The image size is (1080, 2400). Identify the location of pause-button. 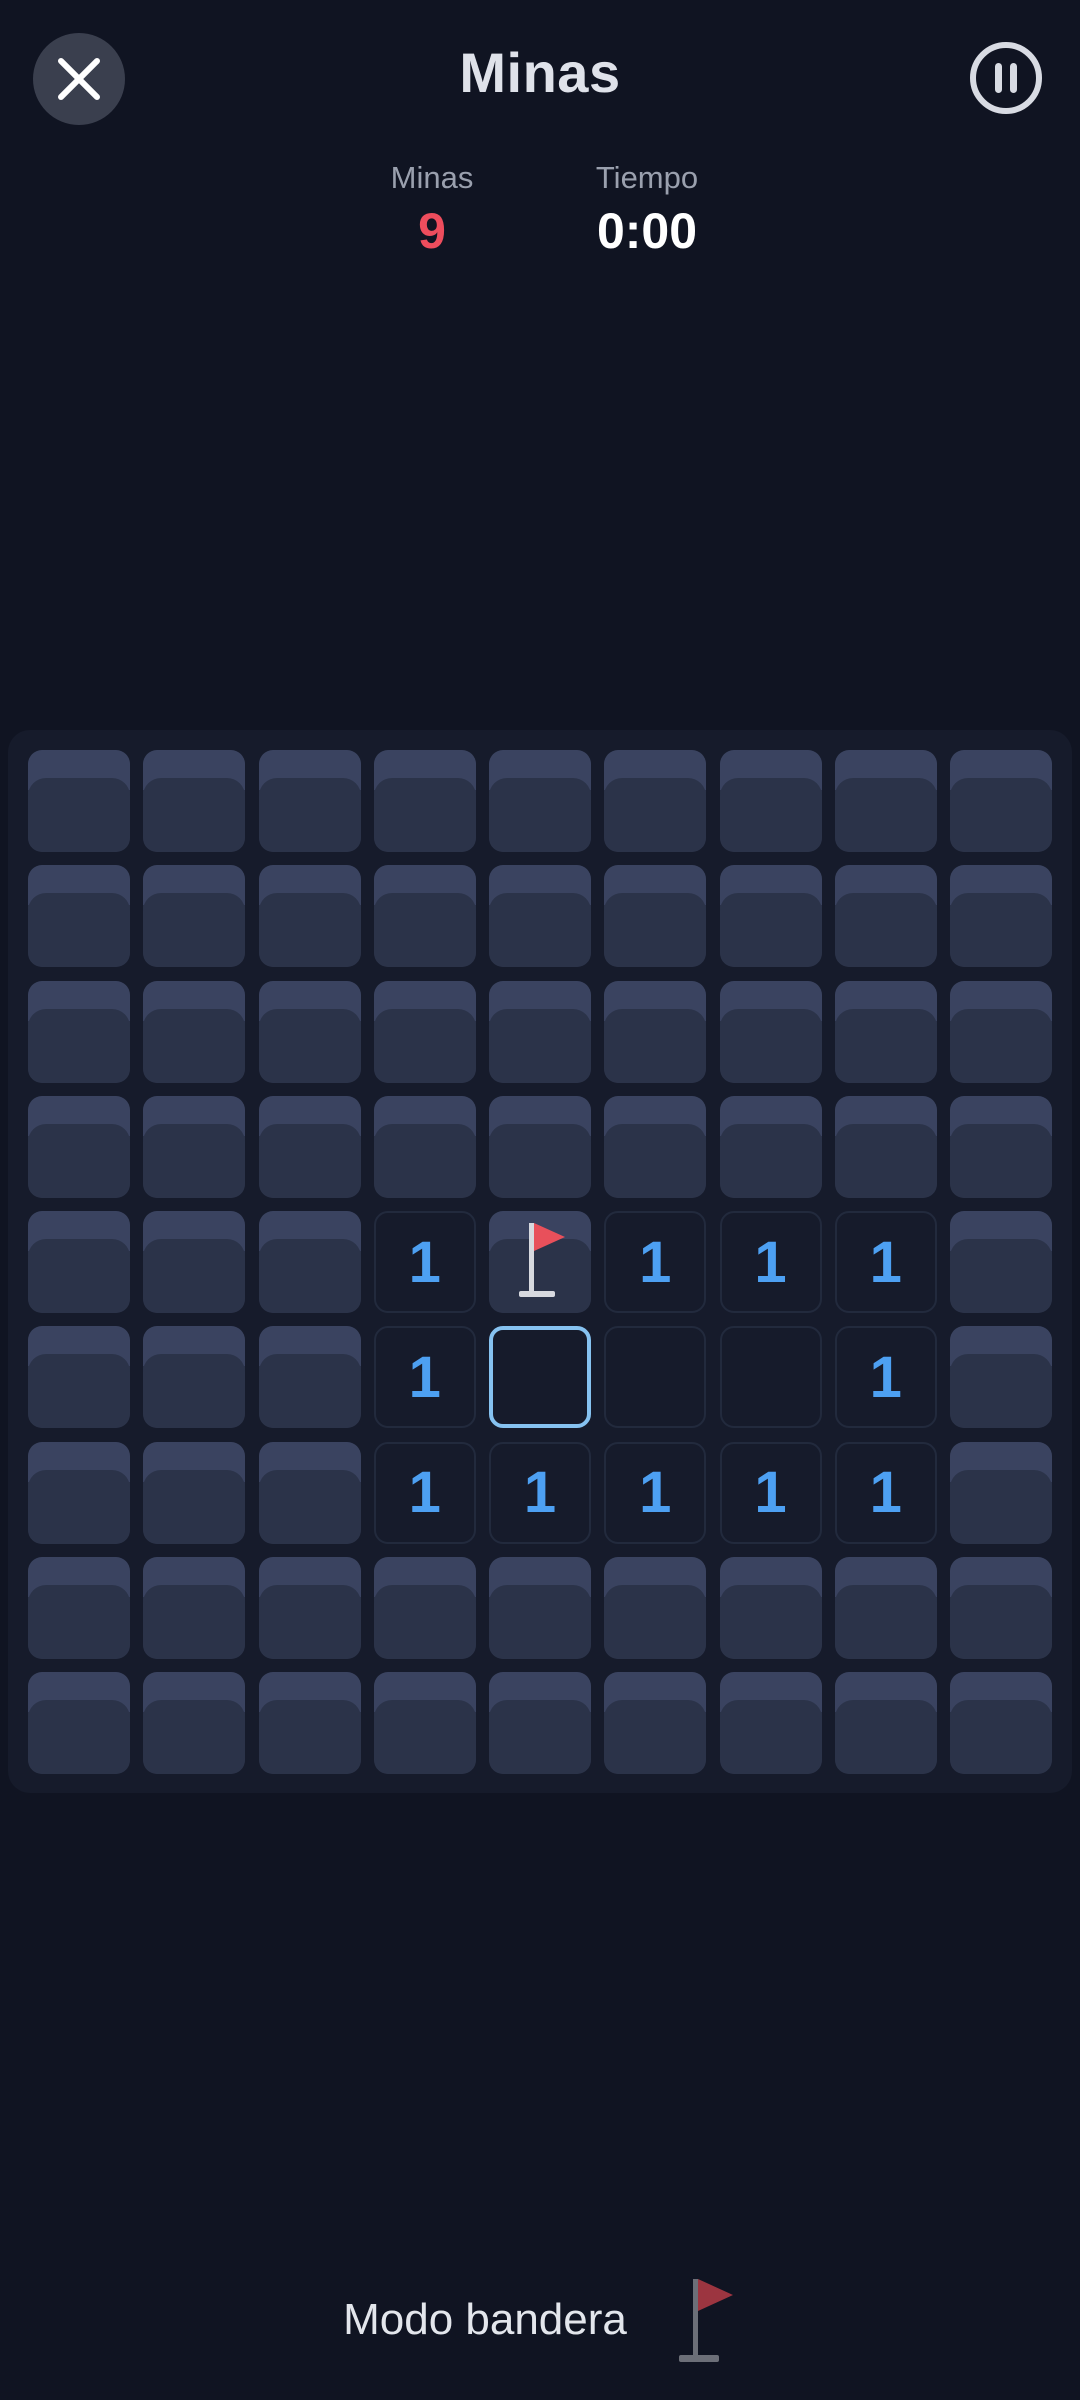
(1006, 78).